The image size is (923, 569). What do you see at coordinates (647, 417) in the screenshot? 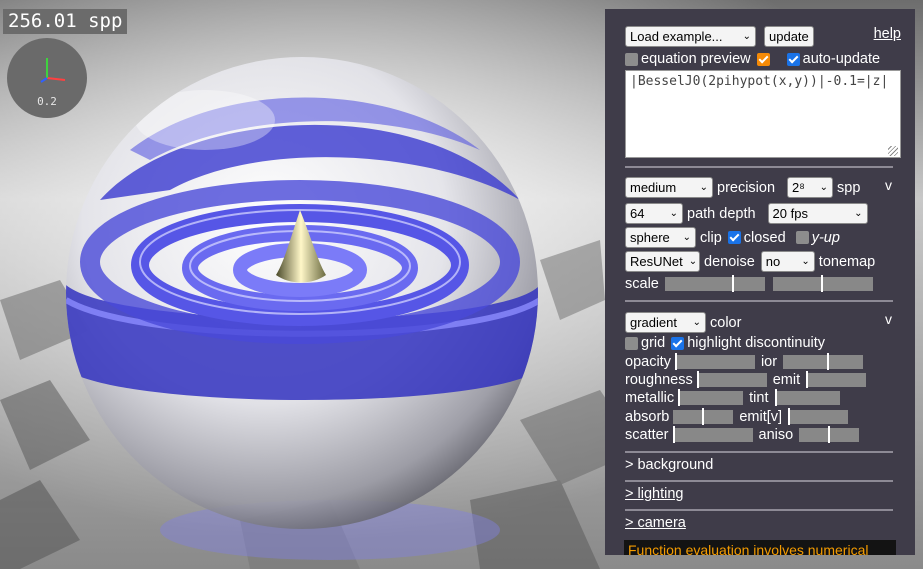
I see `absorb-label: absorb` at bounding box center [647, 417].